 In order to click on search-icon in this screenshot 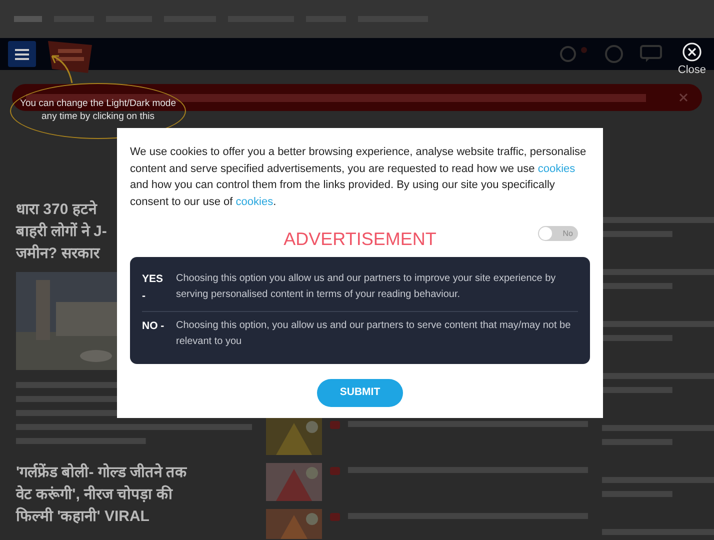, I will do `click(573, 54)`.